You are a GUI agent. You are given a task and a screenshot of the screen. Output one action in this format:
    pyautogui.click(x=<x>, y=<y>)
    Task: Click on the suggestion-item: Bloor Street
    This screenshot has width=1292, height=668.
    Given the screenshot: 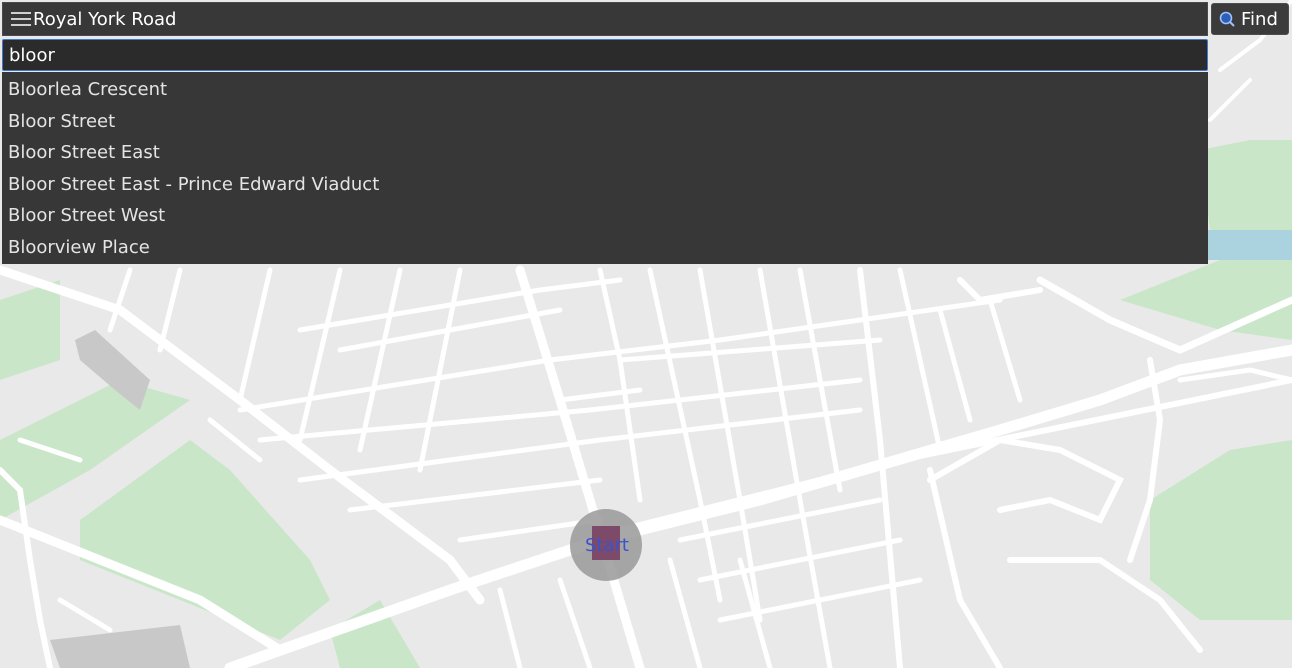 What is the action you would take?
    pyautogui.click(x=605, y=122)
    